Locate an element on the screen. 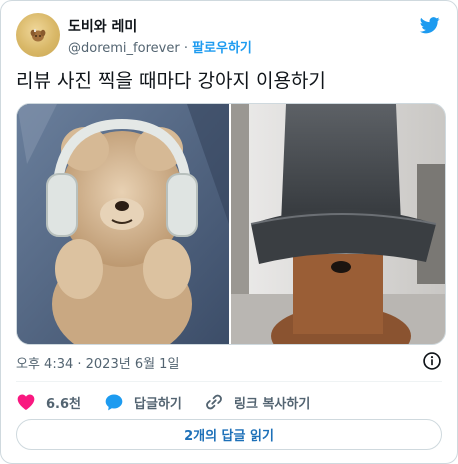 This screenshot has height=464, width=458. twitter-bird-icon is located at coordinates (430, 25).